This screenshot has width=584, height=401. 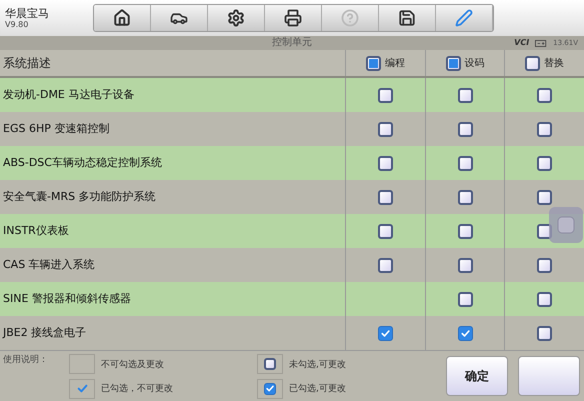 What do you see at coordinates (477, 376) in the screenshot?
I see `dialog-button: 确定` at bounding box center [477, 376].